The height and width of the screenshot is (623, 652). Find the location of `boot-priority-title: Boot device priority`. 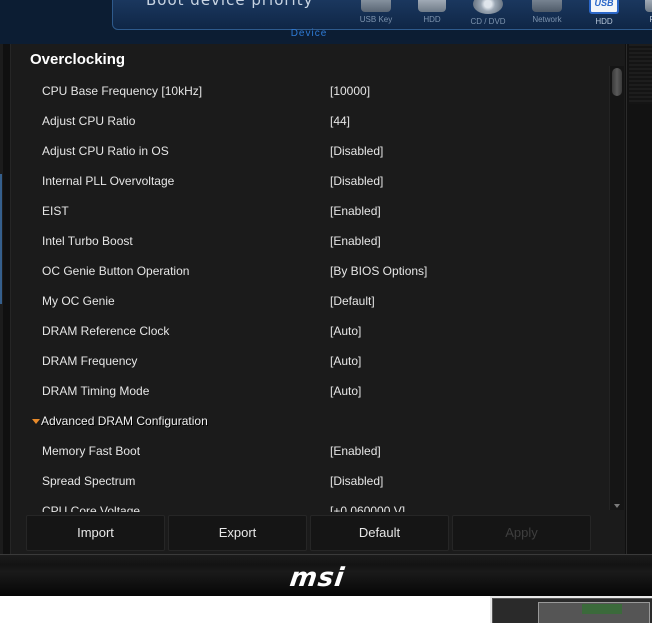

boot-priority-title: Boot device priority is located at coordinates (230, 4).